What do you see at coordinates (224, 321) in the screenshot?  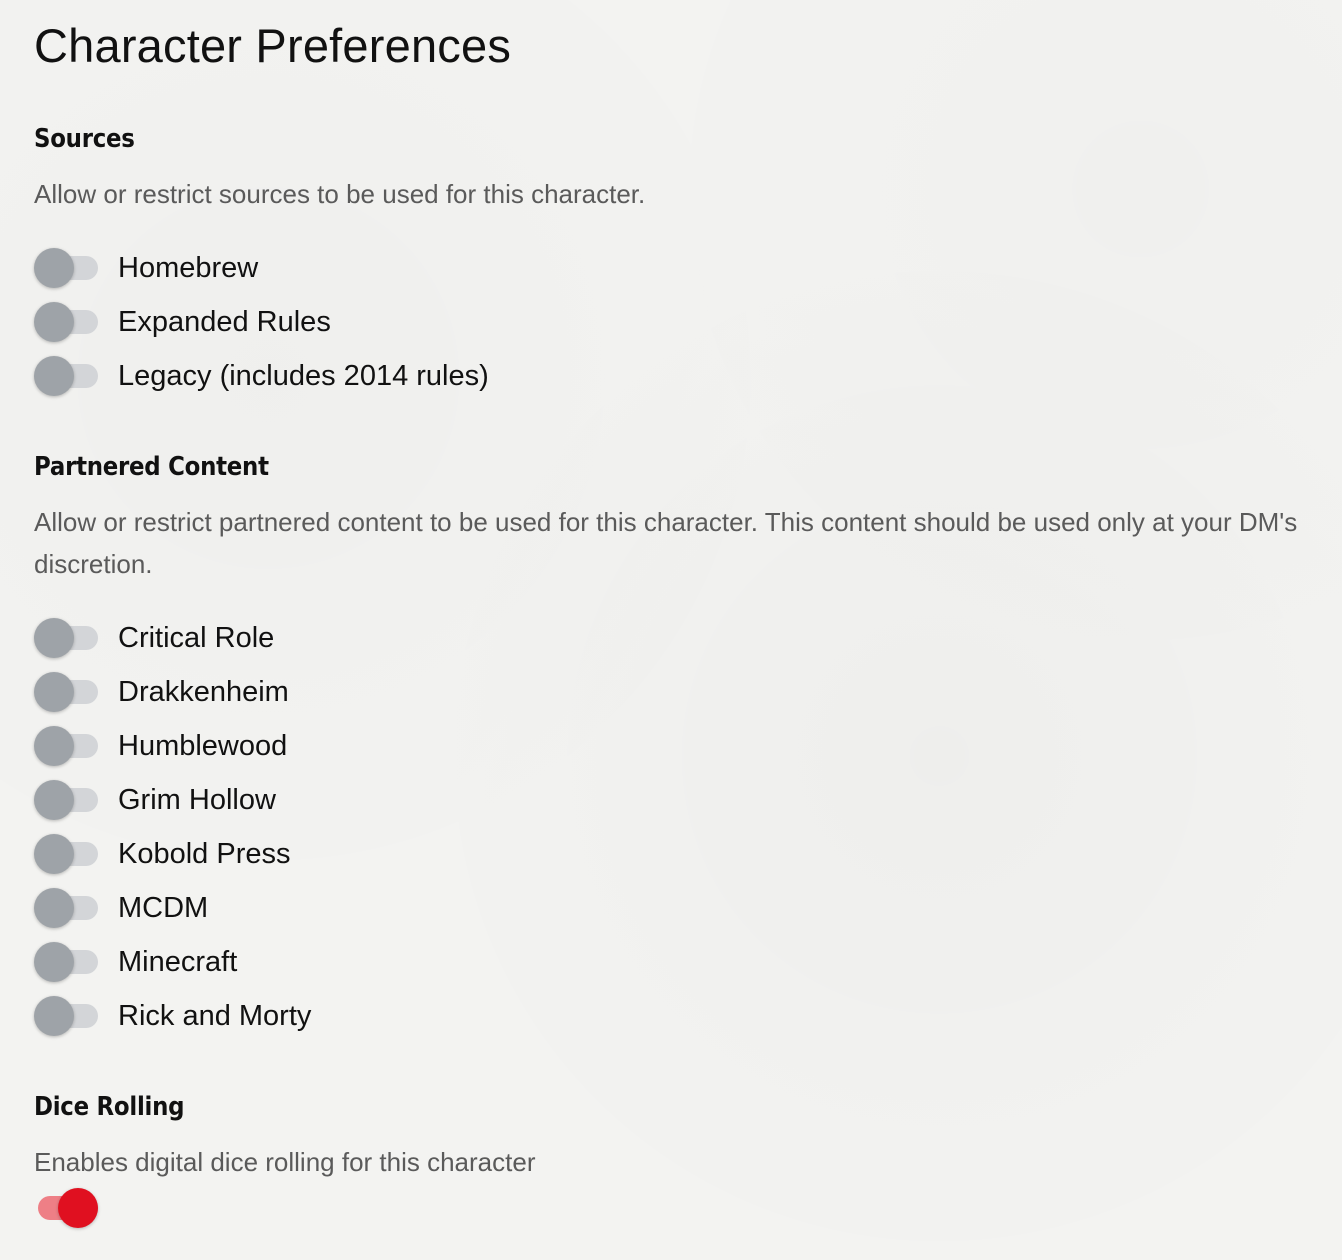 I see `toggle-label-expanded-rules: Expanded Rules` at bounding box center [224, 321].